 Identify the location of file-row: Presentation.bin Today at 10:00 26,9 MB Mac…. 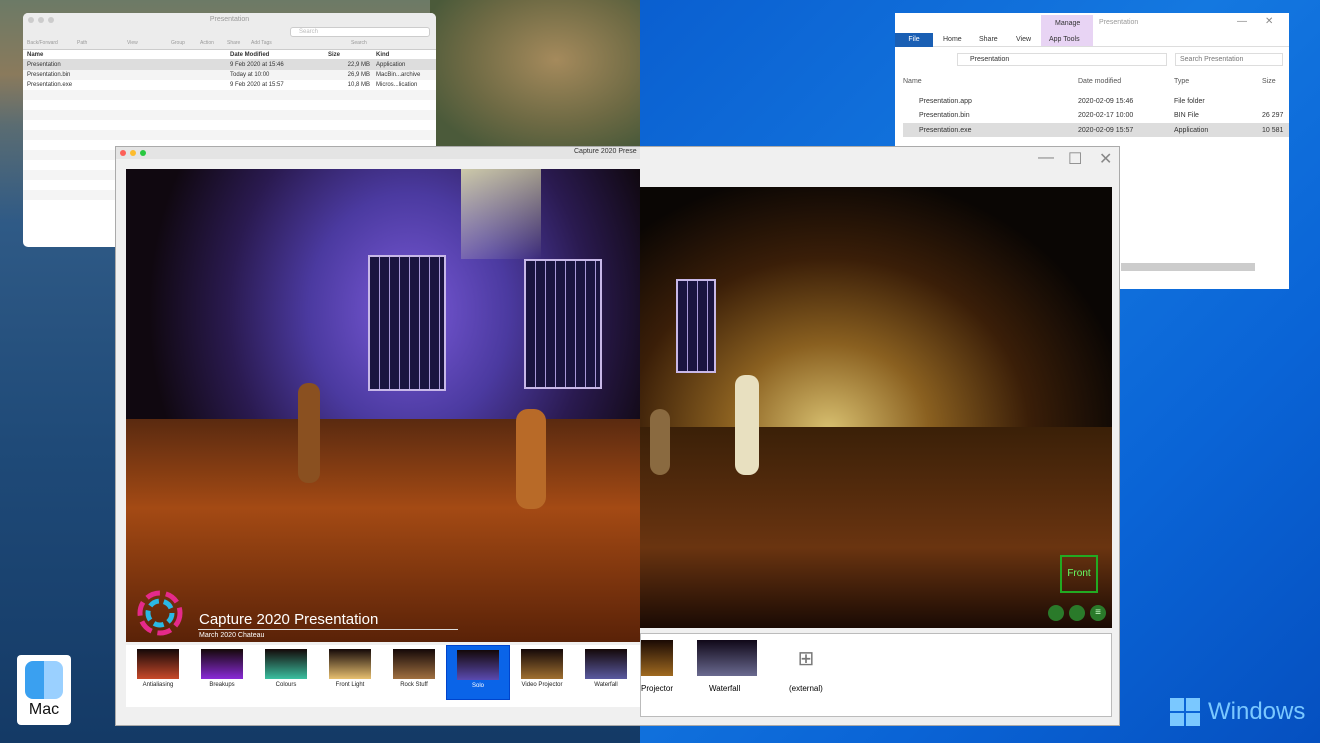
(229, 75).